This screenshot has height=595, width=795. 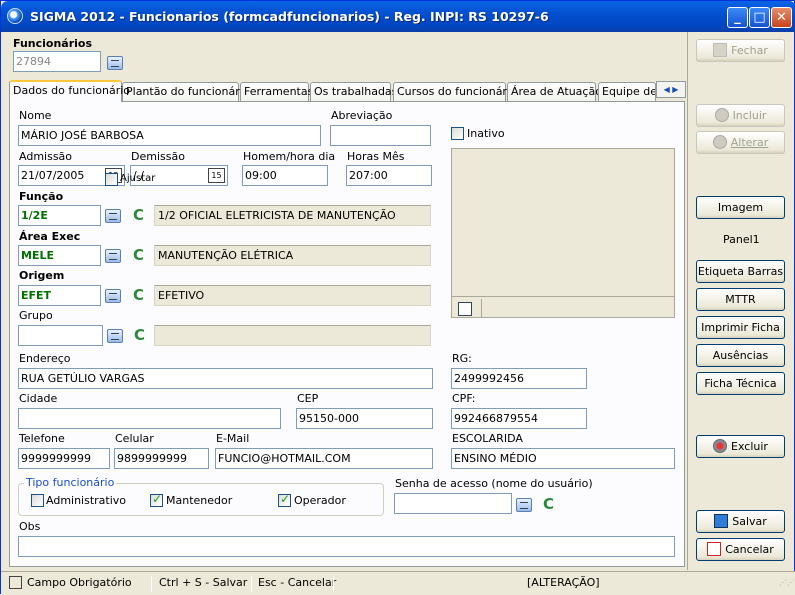 What do you see at coordinates (741, 239) in the screenshot?
I see `panel1-label: Panel1` at bounding box center [741, 239].